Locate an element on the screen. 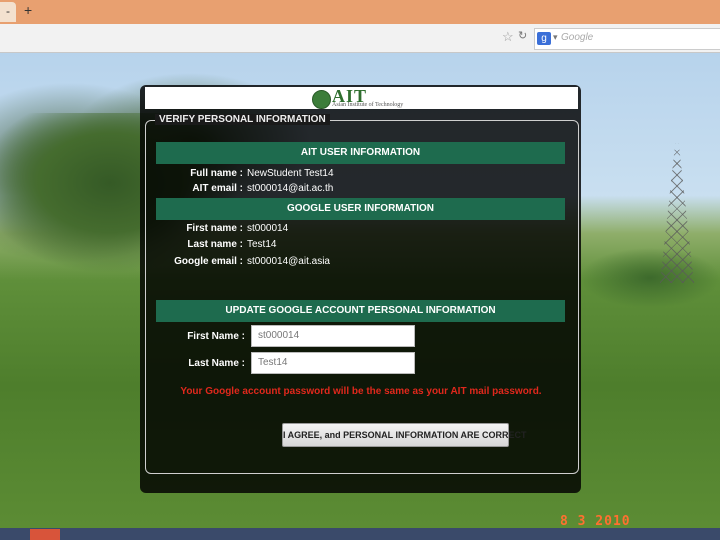 Image resolution: width=720 pixels, height=540 pixels. row-value: st000014@ait.ac.th is located at coordinates (290, 188).